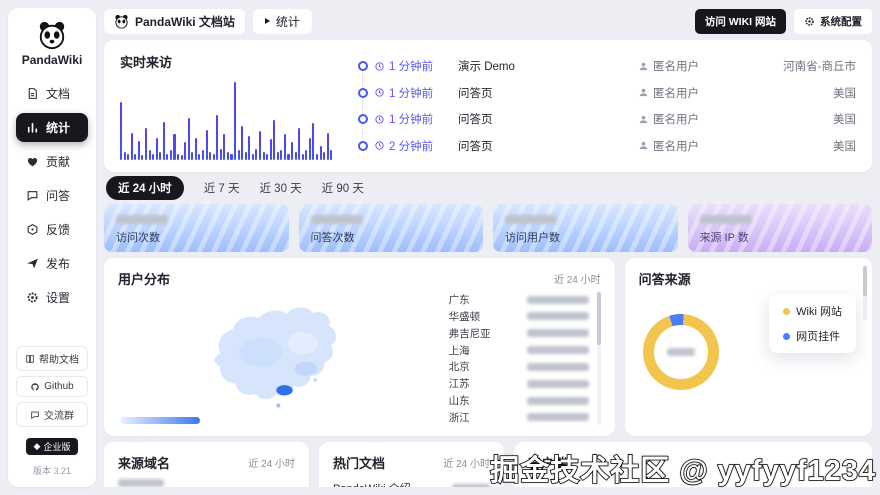  What do you see at coordinates (724, 238) in the screenshot?
I see `stat-label: 来源 IP 数` at bounding box center [724, 238].